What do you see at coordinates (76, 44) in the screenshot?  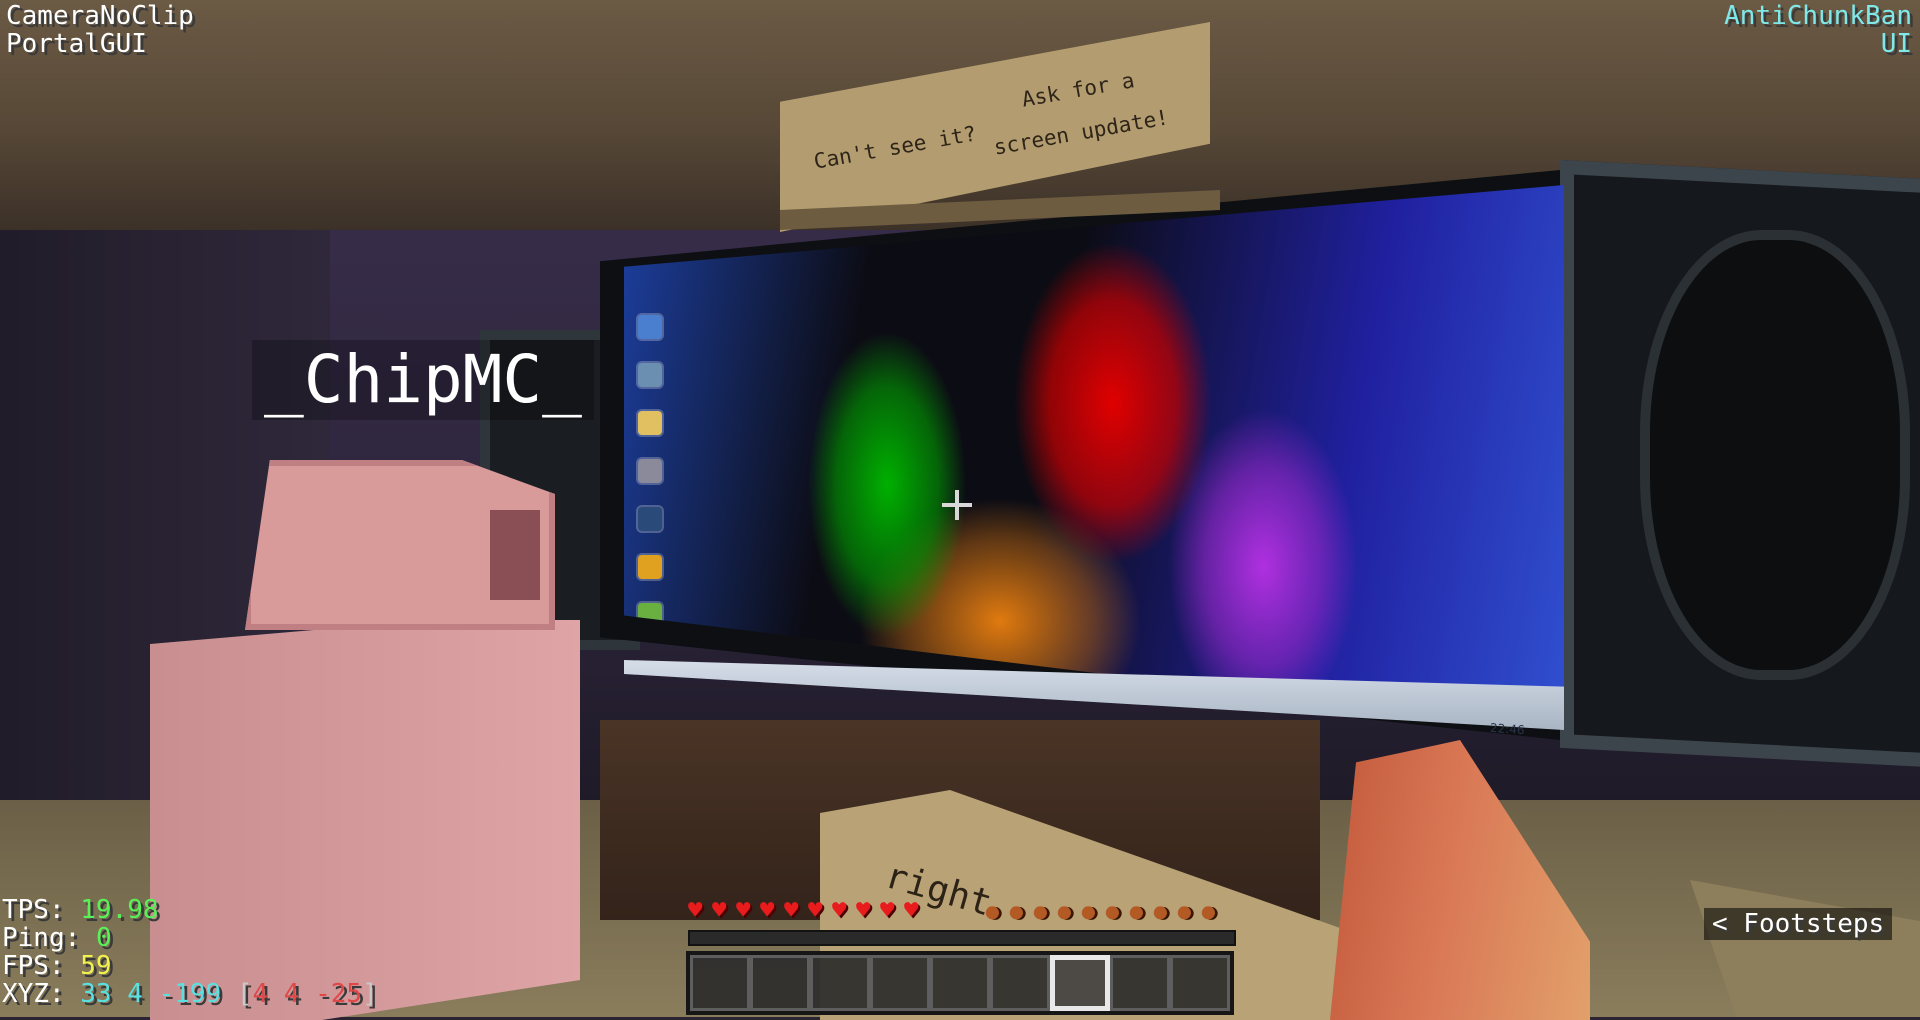 I see `module-portal-gui: PortalGUI` at bounding box center [76, 44].